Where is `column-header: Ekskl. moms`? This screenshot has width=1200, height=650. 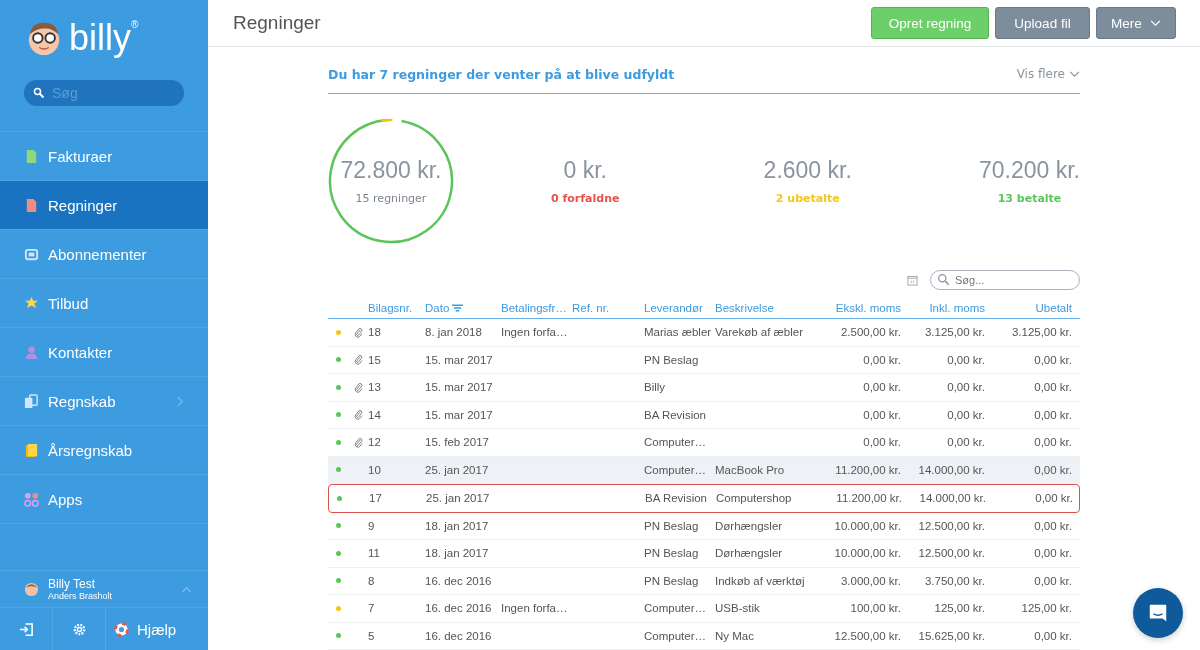 column-header: Ekskl. moms is located at coordinates (863, 308).